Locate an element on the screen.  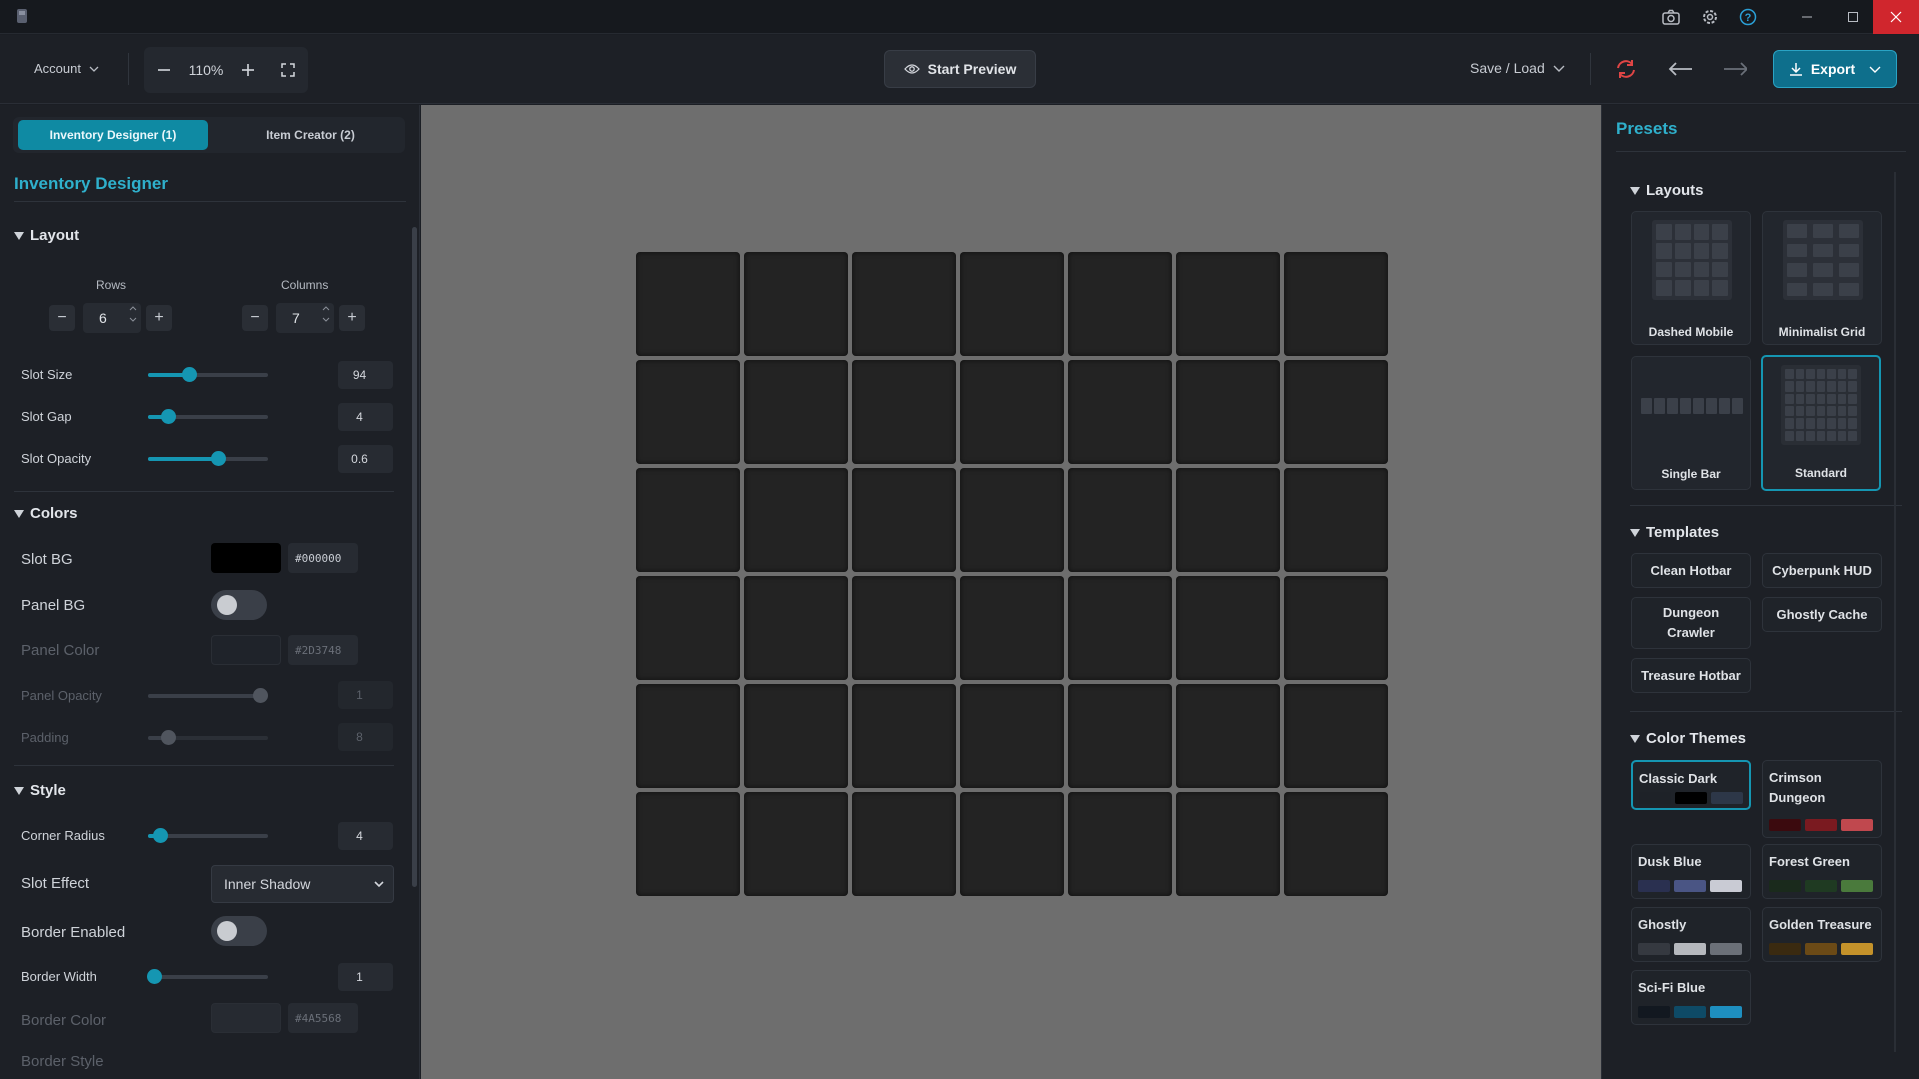
minimize-icon is located at coordinates (1807, 17).